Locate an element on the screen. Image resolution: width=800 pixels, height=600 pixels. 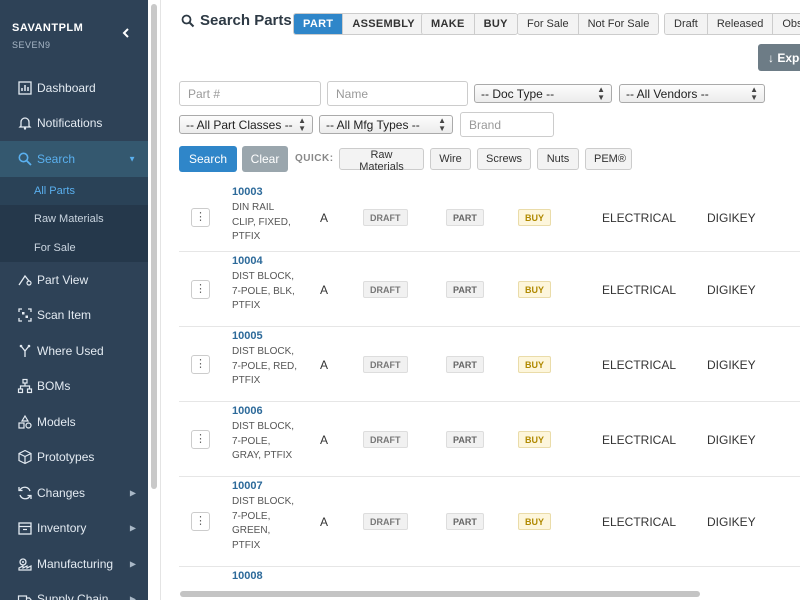
select-arrows-icon: ▲ ▼ is located at coordinates (754, 93).